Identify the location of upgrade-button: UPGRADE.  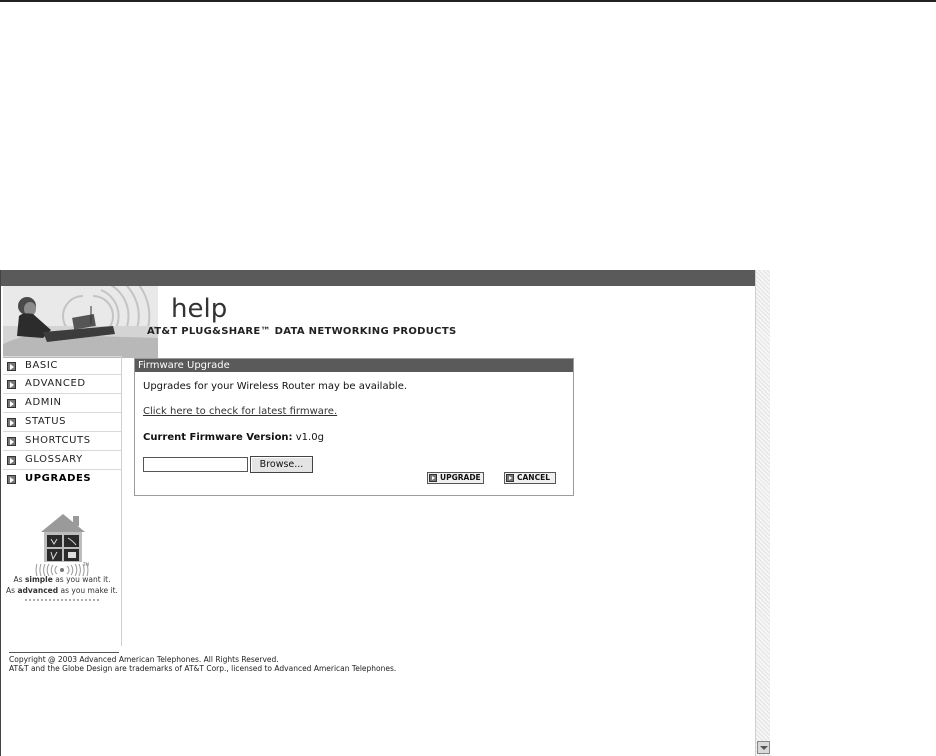
(455, 478).